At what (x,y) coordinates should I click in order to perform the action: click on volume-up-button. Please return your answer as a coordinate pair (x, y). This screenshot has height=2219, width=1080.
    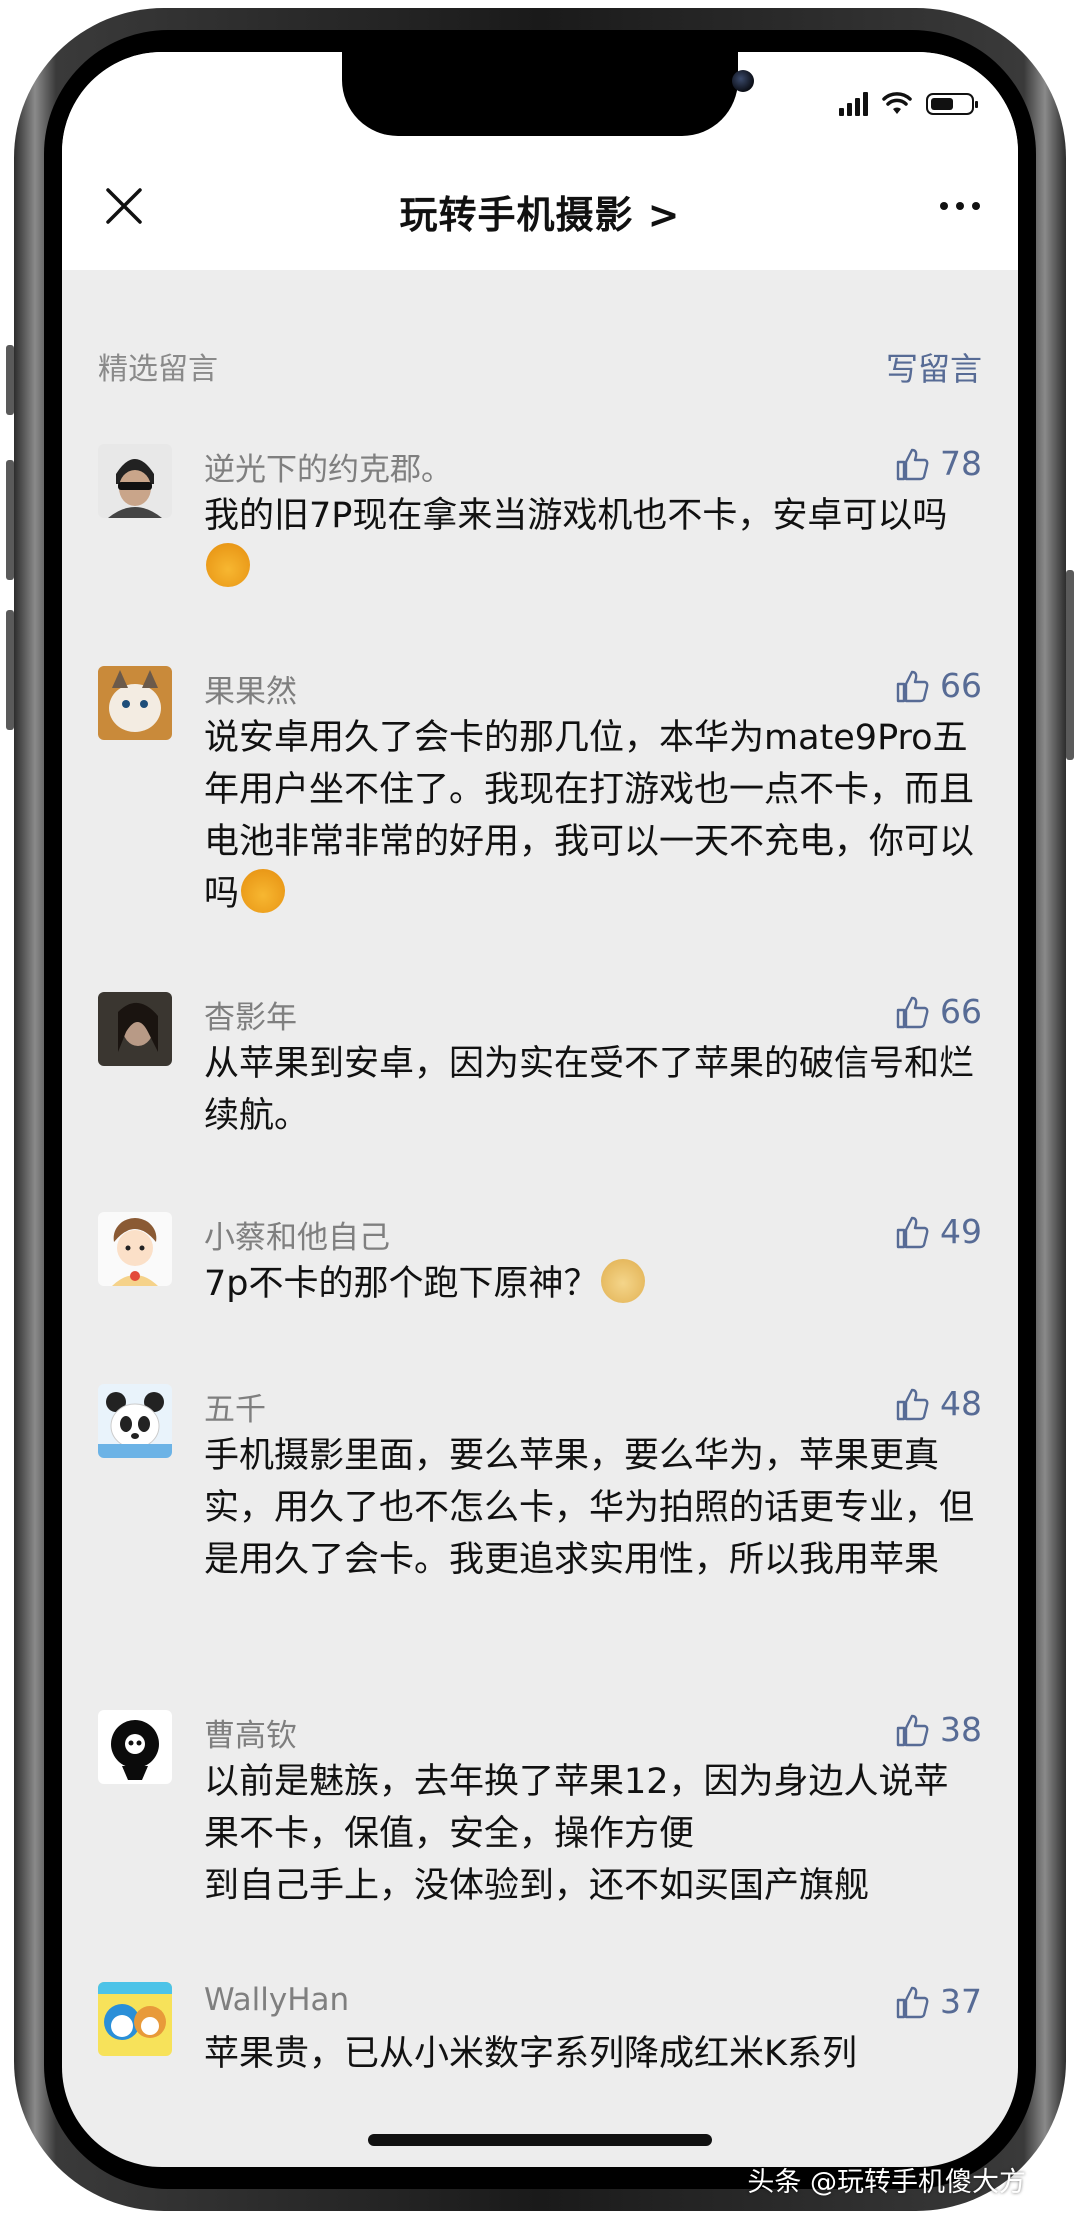
    Looking at the image, I should click on (10, 520).